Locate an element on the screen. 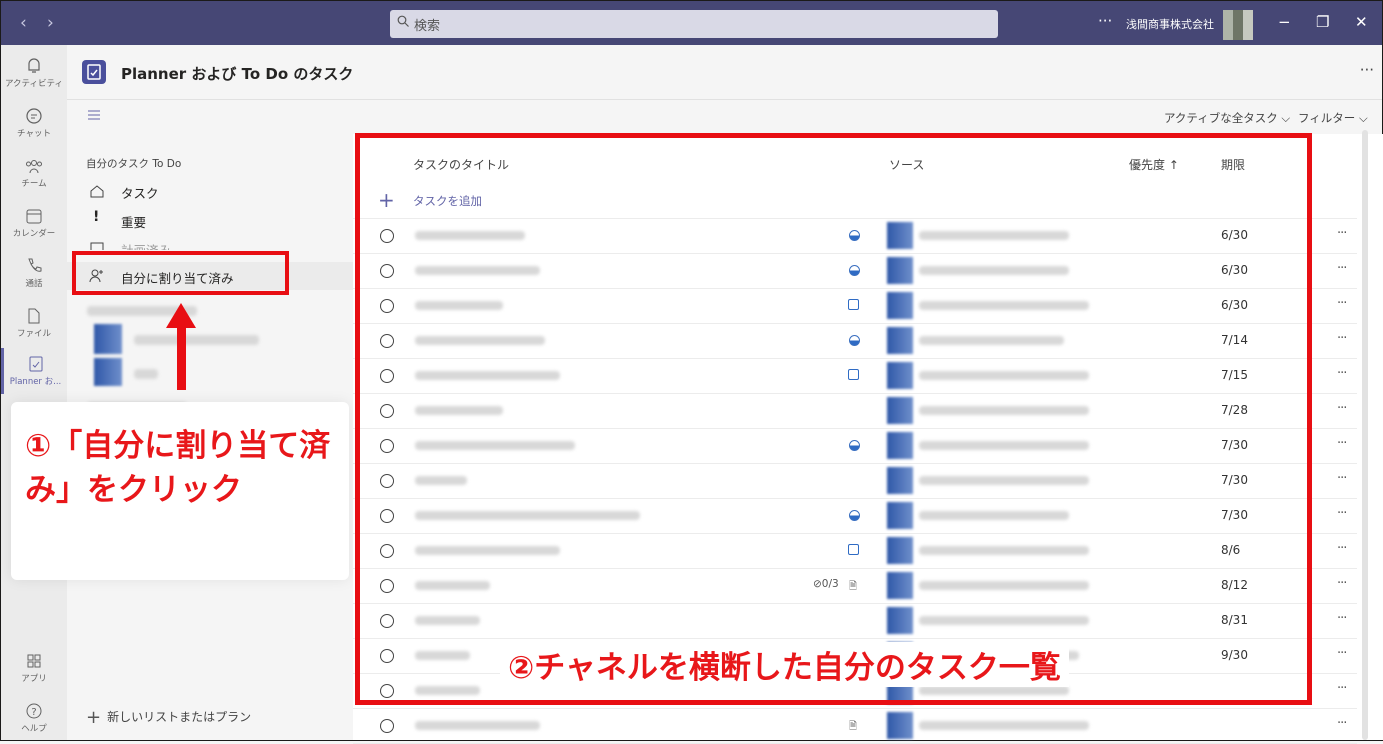 This screenshot has height=744, width=1383. filter-button: フィルター ⌵ is located at coordinates (1333, 118).